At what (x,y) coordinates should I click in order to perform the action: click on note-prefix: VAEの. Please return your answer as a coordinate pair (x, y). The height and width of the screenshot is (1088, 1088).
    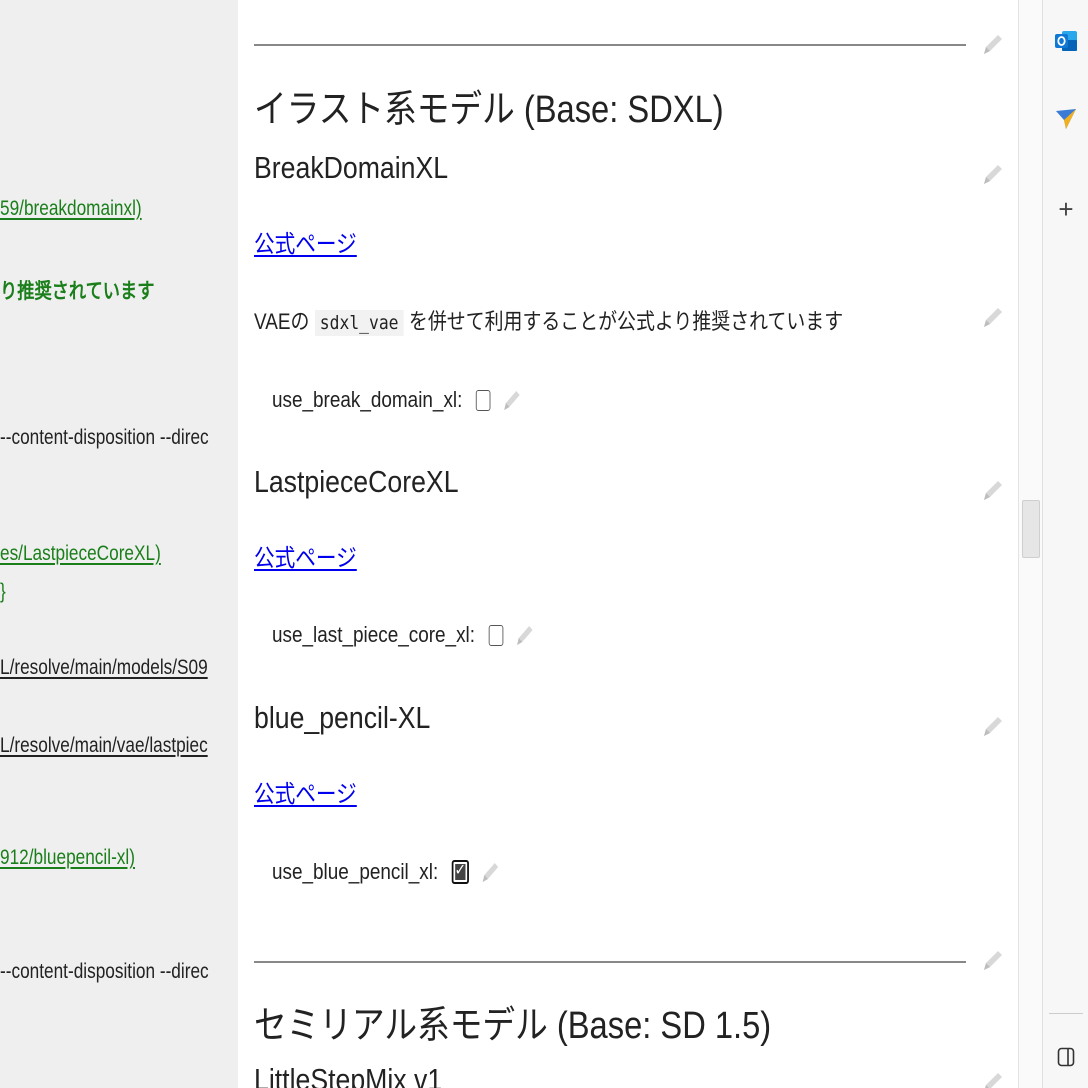
    Looking at the image, I should click on (282, 321).